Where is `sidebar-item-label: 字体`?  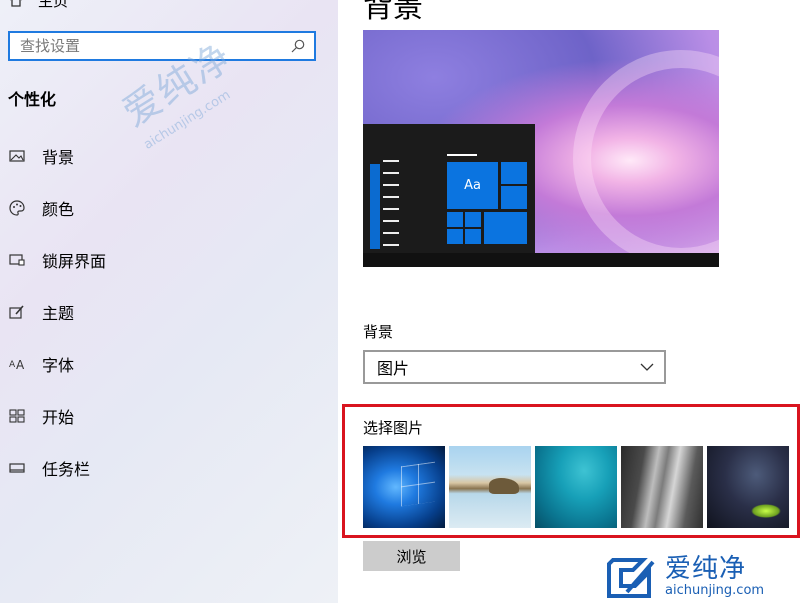 sidebar-item-label: 字体 is located at coordinates (58, 365).